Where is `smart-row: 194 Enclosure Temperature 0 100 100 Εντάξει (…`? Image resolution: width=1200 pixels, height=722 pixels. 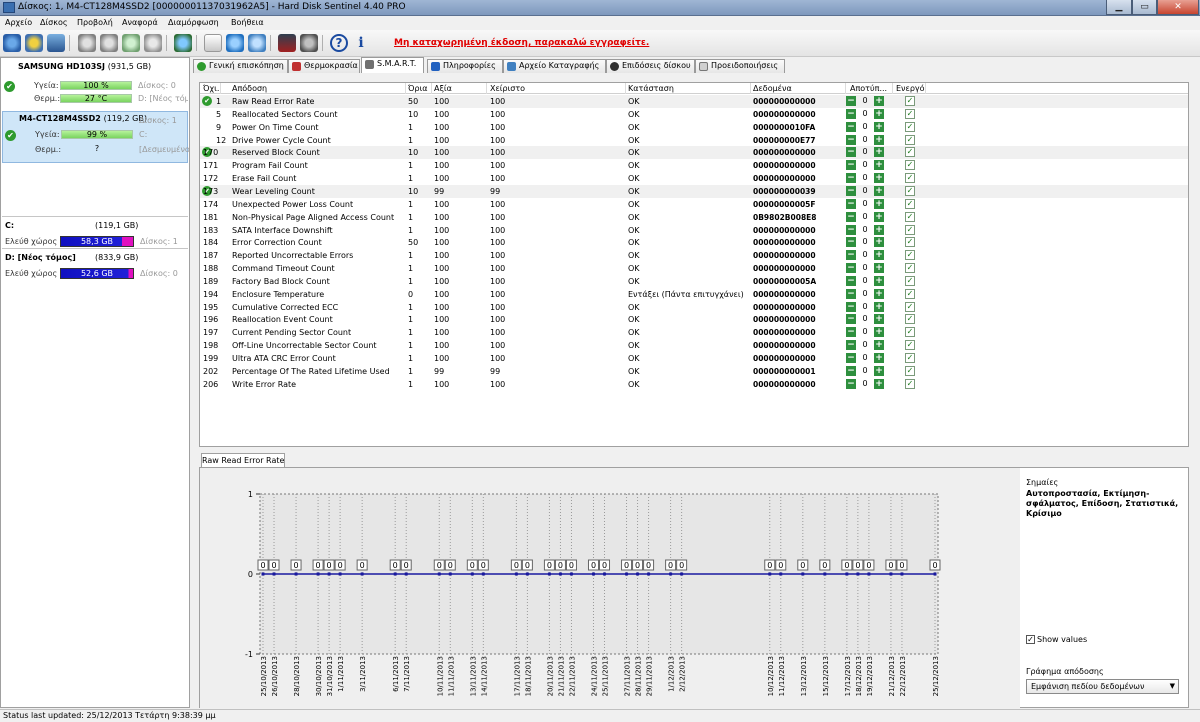 smart-row: 194 Enclosure Temperature 0 100 100 Εντάξει (… is located at coordinates (694, 294).